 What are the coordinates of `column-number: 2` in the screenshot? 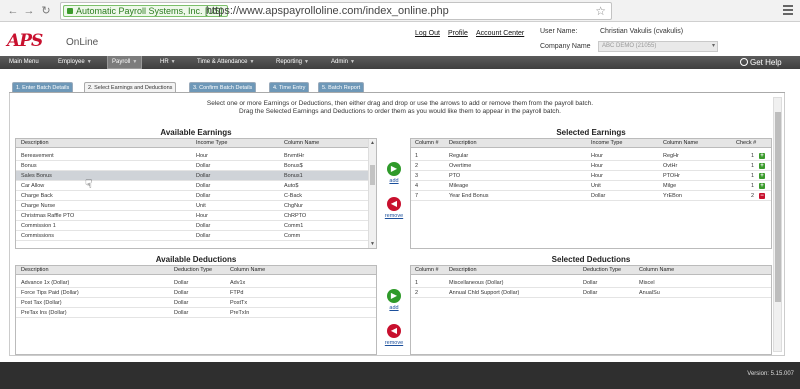 It's located at (417, 166).